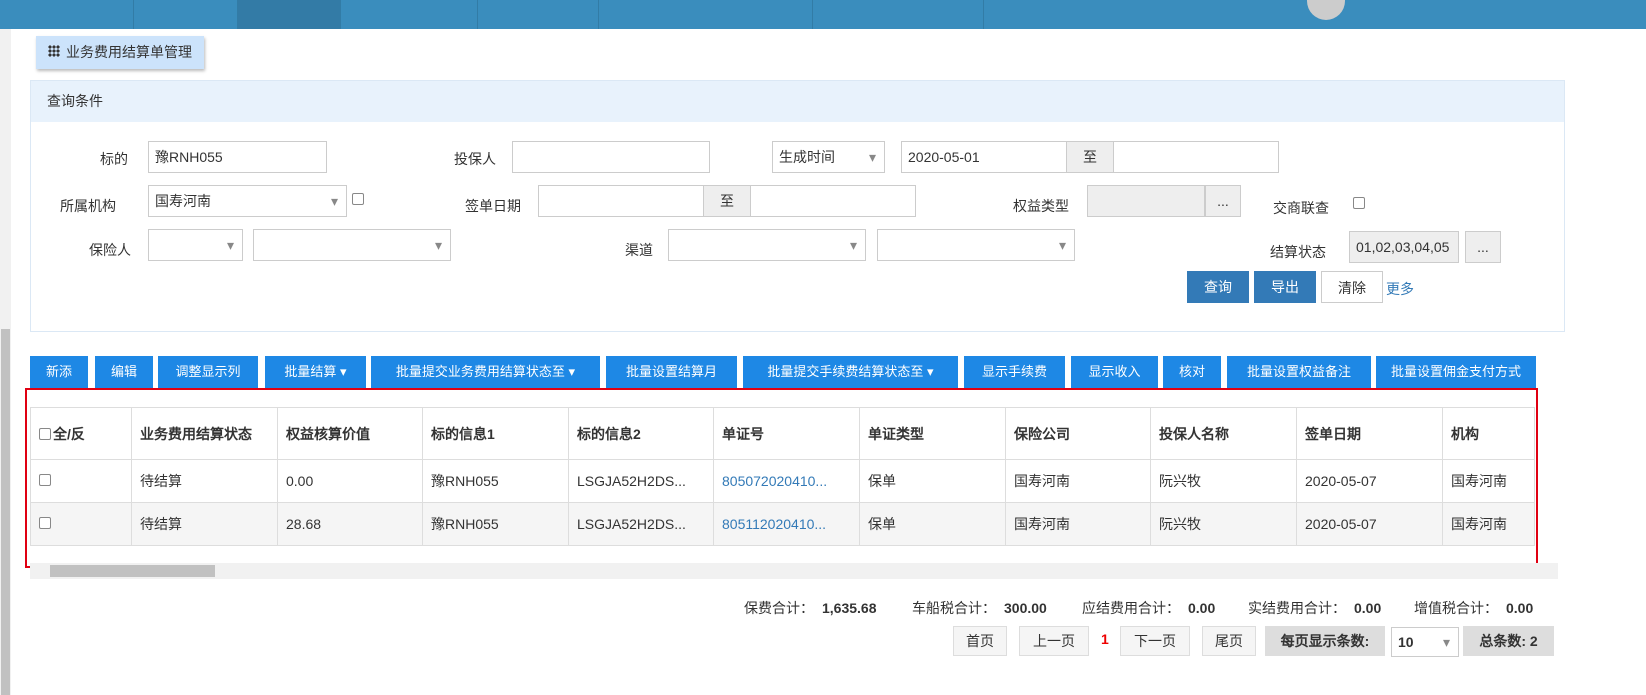  What do you see at coordinates (1508, 641) in the screenshot?
I see `total-count: 总条数: 2` at bounding box center [1508, 641].